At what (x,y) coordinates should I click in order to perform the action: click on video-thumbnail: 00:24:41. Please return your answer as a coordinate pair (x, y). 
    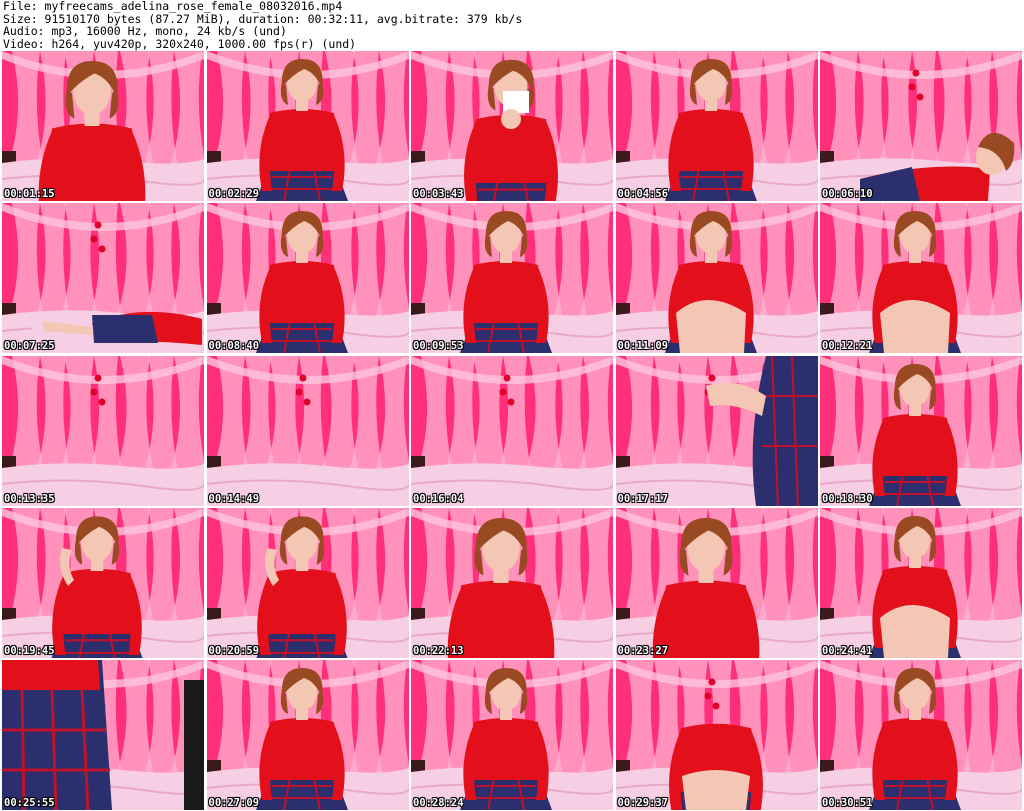
    Looking at the image, I should click on (921, 582).